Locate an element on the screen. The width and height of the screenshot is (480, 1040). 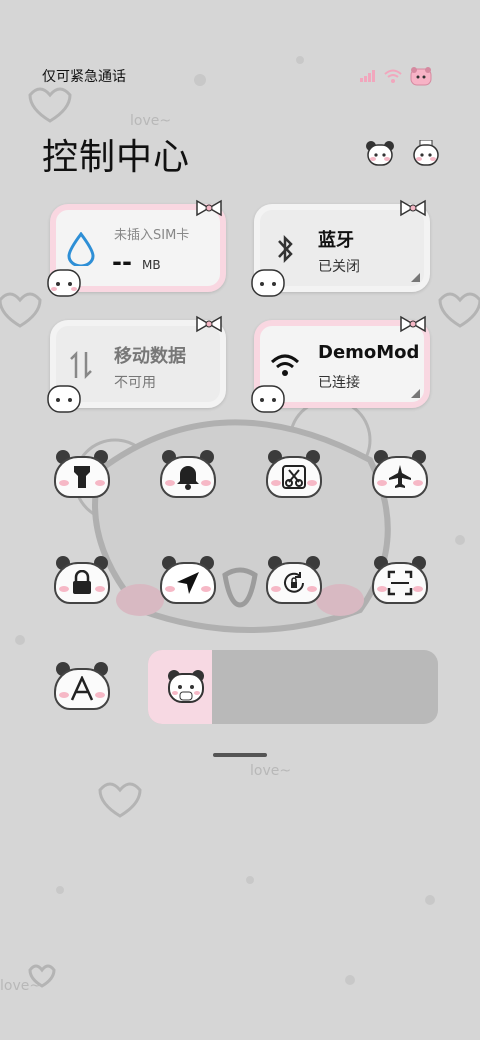
location-arrow-icon is located at coordinates (188, 583).